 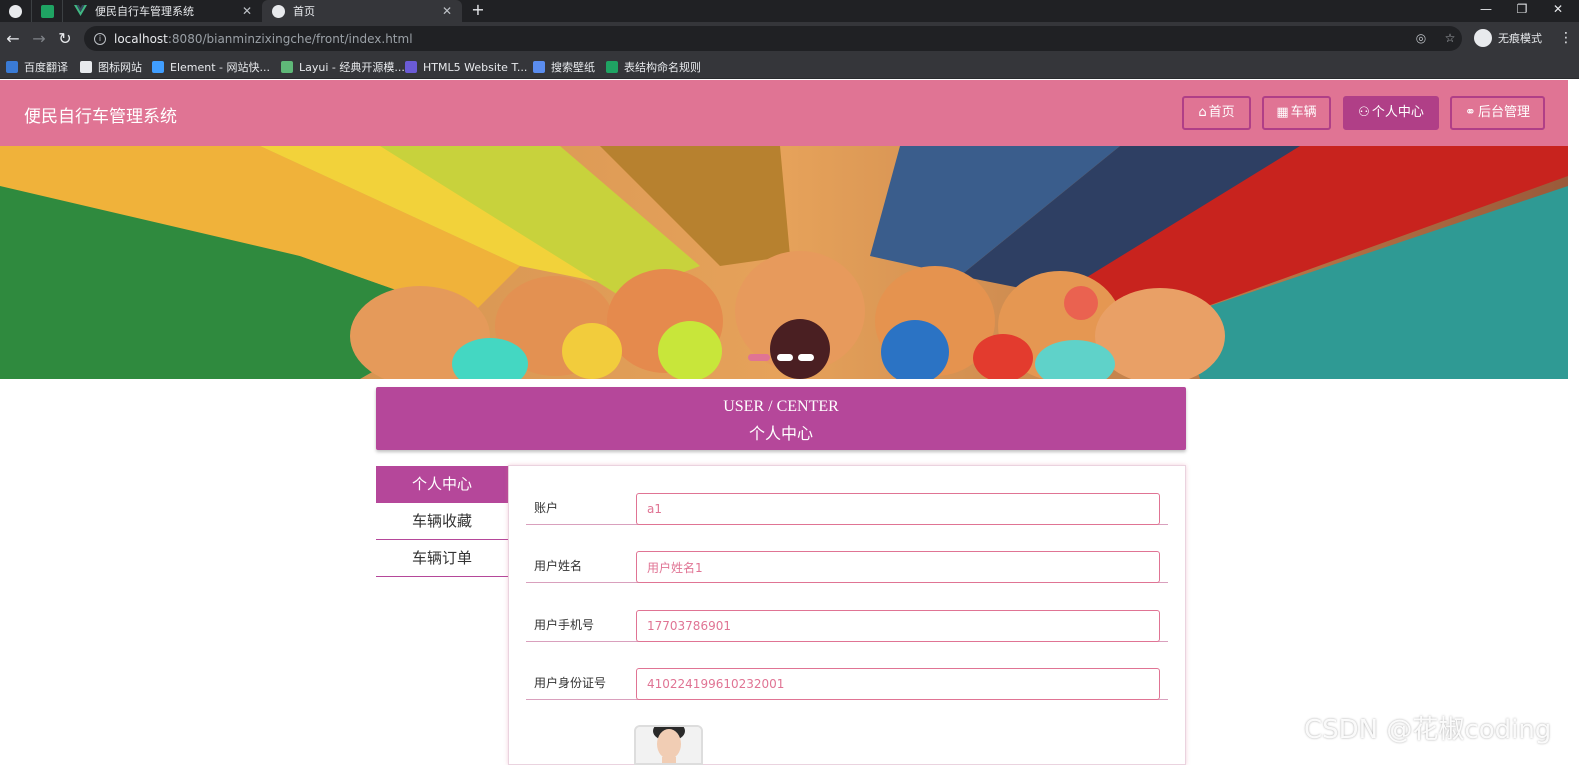 I want to click on incognito-icon, so click(x=1483, y=38).